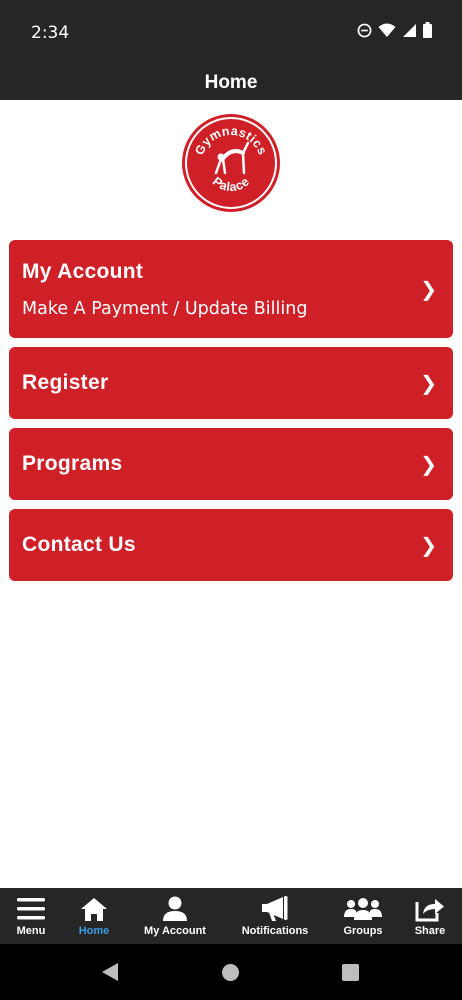 Image resolution: width=462 pixels, height=1000 pixels. I want to click on back-icon, so click(110, 972).